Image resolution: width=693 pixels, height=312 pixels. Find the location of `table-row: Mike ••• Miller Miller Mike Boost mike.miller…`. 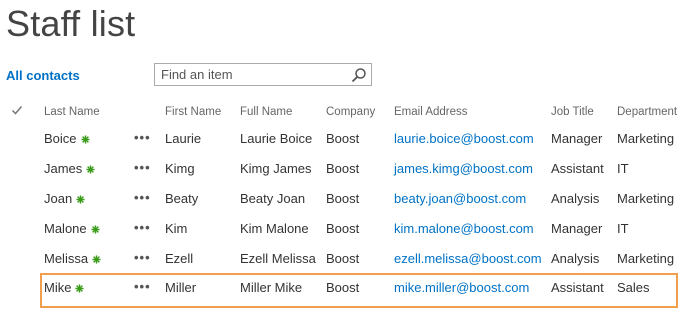

table-row: Mike ••• Miller Miller Mike Boost mike.miller… is located at coordinates (359, 290).